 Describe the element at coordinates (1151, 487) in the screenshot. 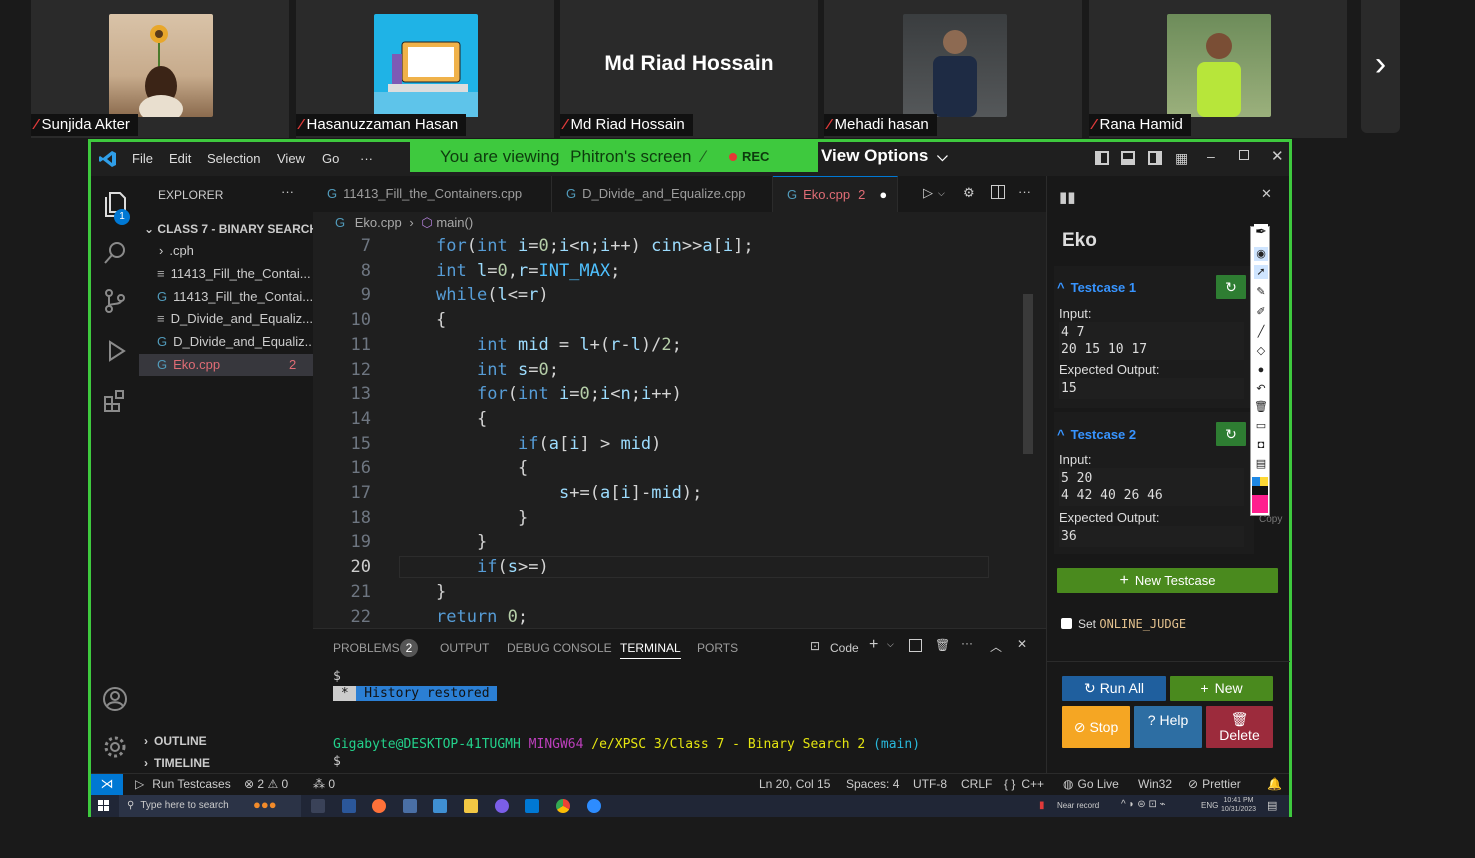

I see `input-value: 5 20 4 42 40 26 46` at that location.